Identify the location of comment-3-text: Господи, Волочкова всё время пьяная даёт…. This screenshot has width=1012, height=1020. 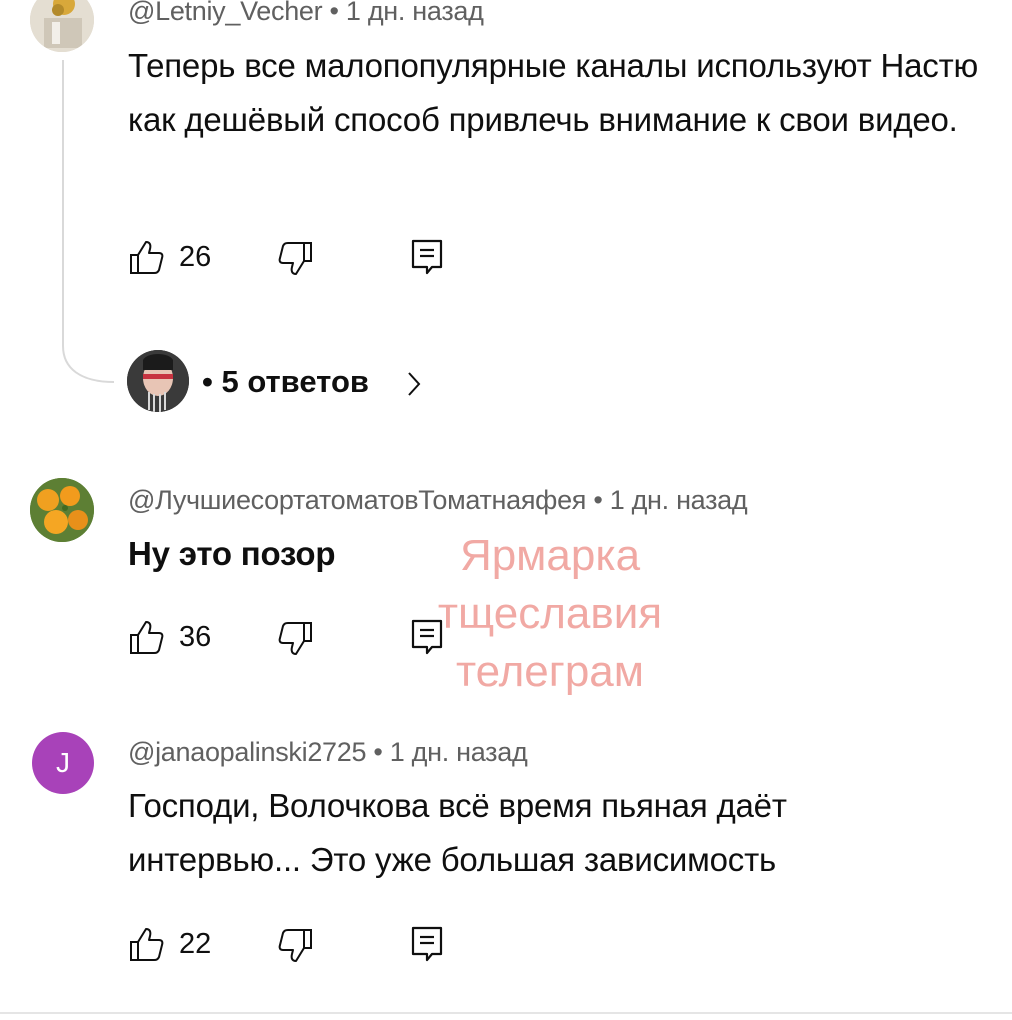
(457, 832).